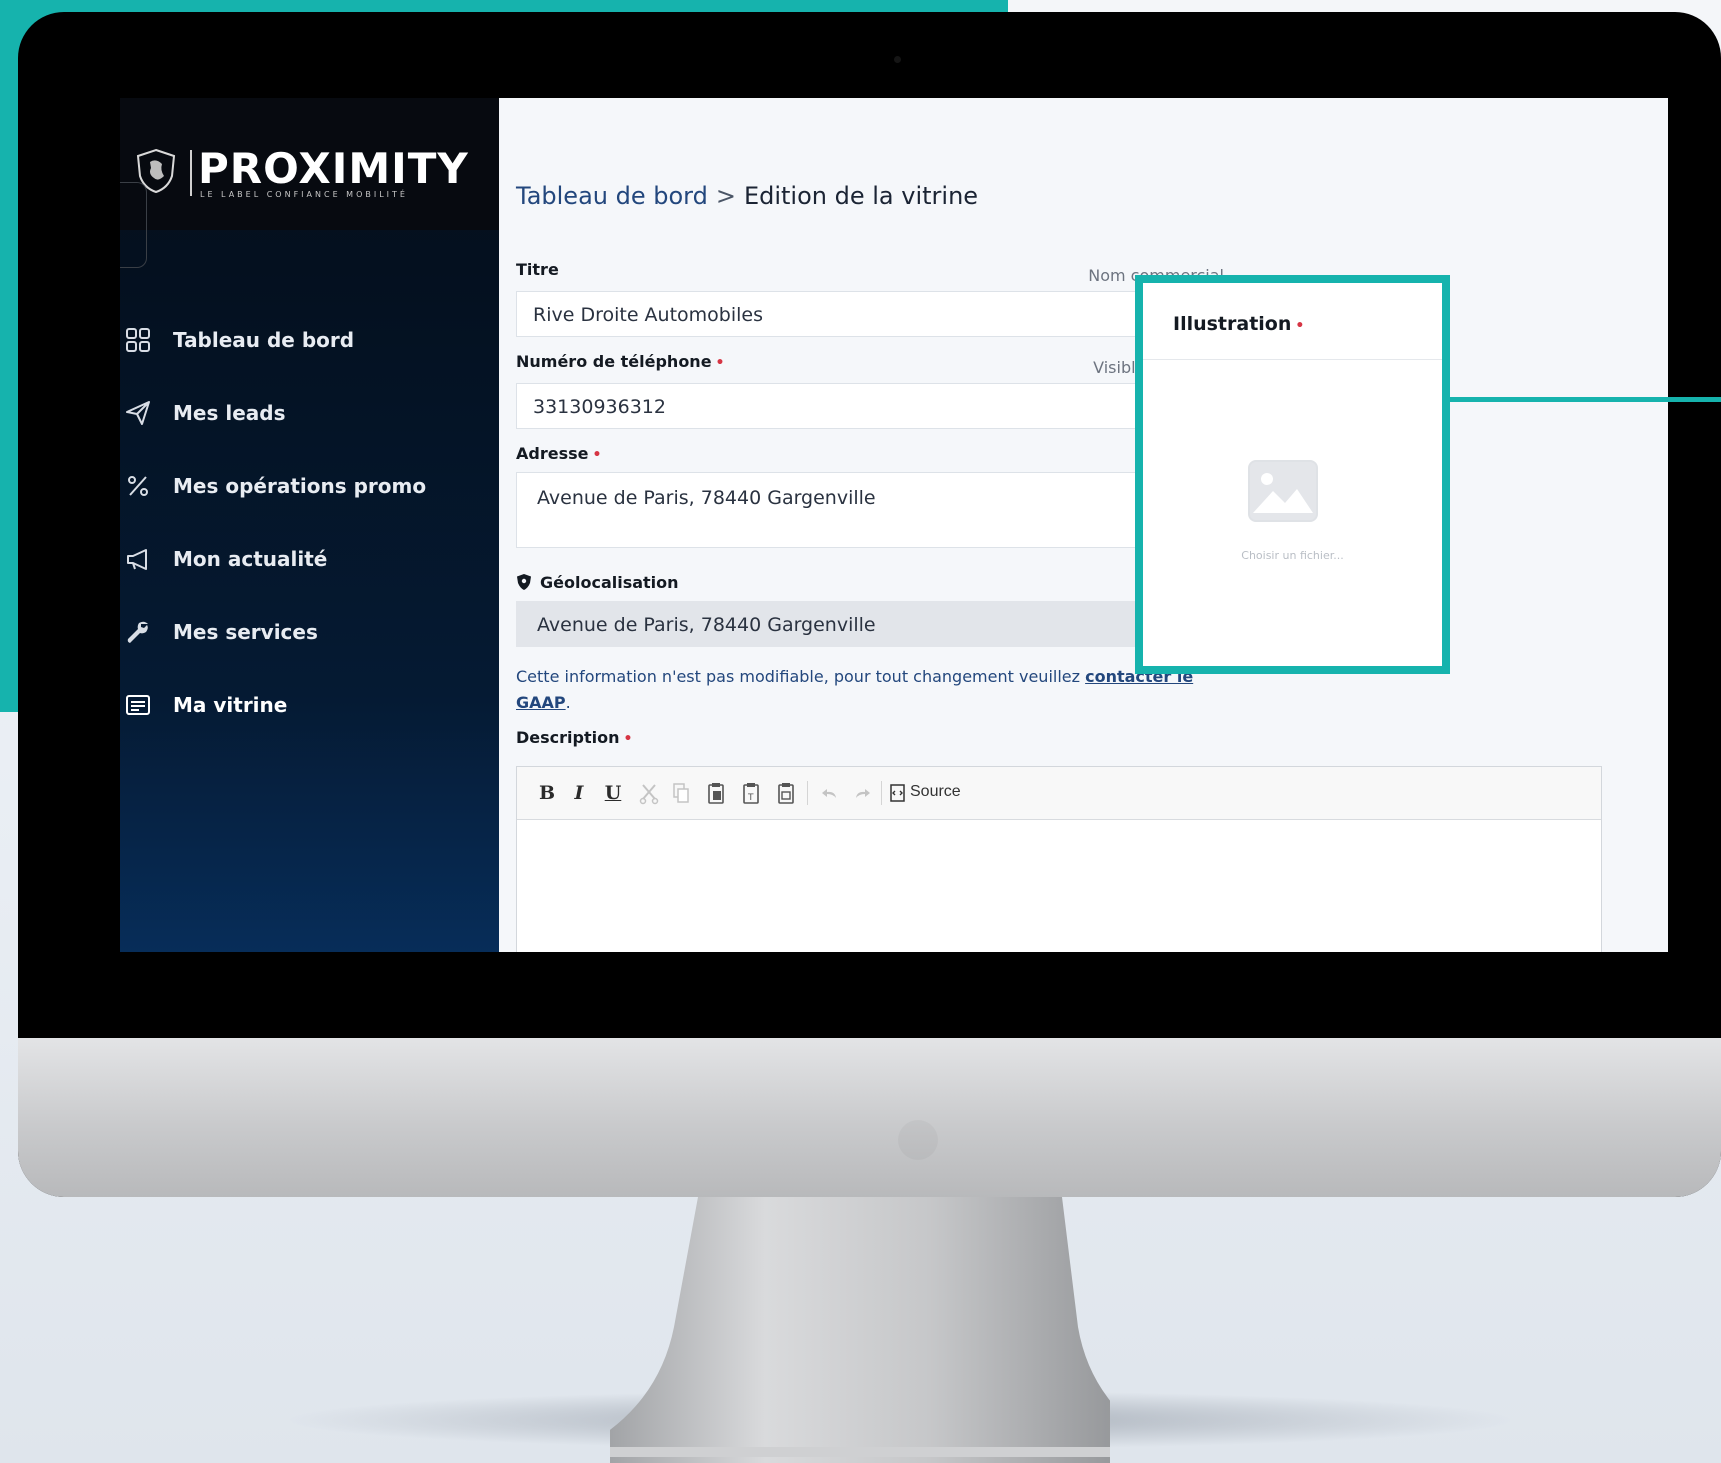 The image size is (1721, 1463). I want to click on sidebar-item-mon-actualite: Mon actualité, so click(309, 559).